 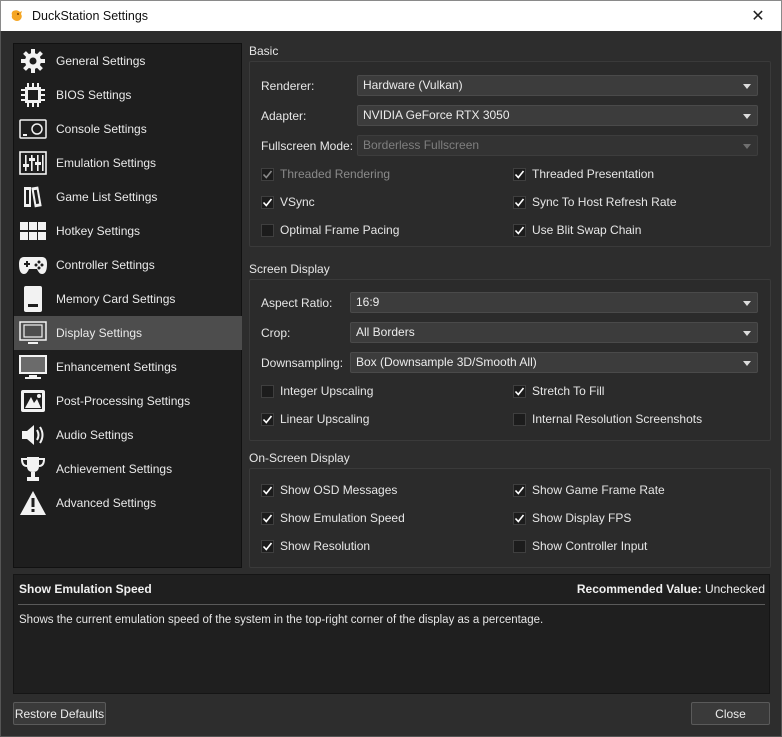 What do you see at coordinates (302, 363) in the screenshot?
I see `downsampling-label: Downsampling:` at bounding box center [302, 363].